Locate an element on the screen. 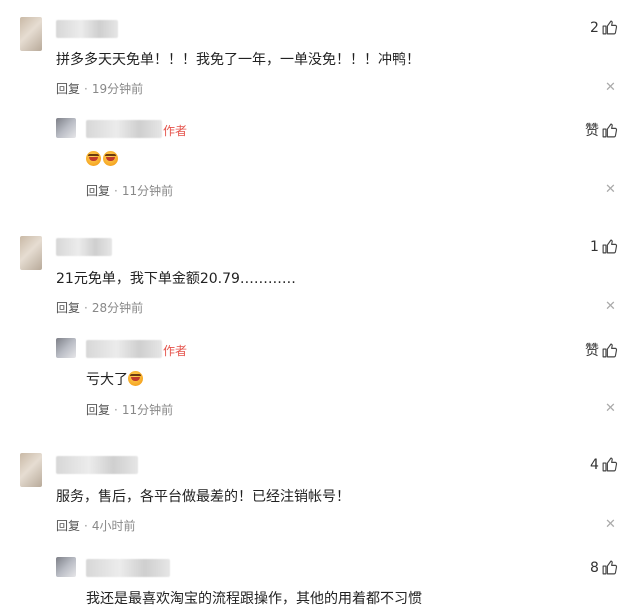 Image resolution: width=640 pixels, height=609 pixels. like-button: 8 is located at coordinates (604, 567).